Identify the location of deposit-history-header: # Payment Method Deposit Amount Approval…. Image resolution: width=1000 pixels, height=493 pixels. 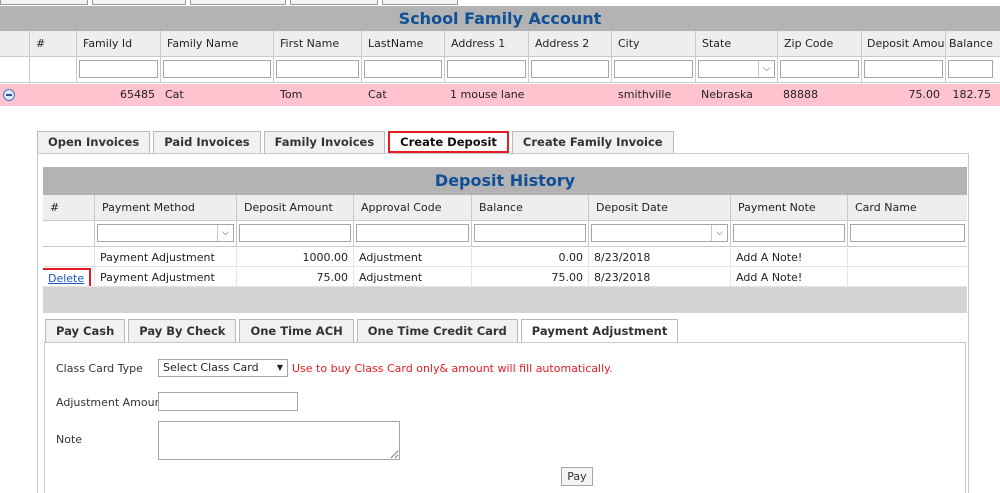
(505, 208).